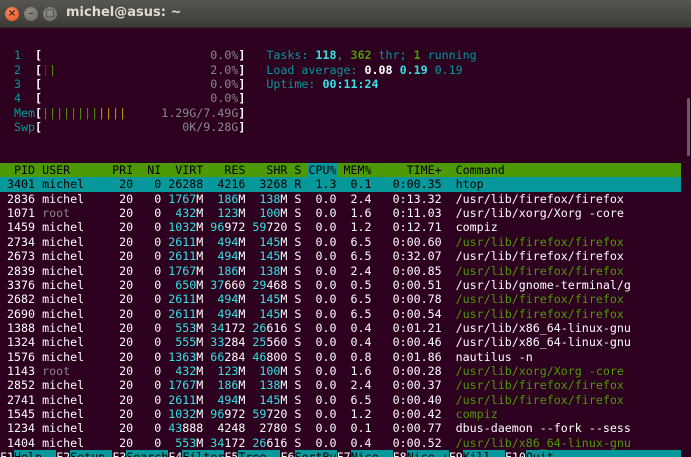 The width and height of the screenshot is (691, 457). I want to click on column-header-user: USER, so click(73, 170).